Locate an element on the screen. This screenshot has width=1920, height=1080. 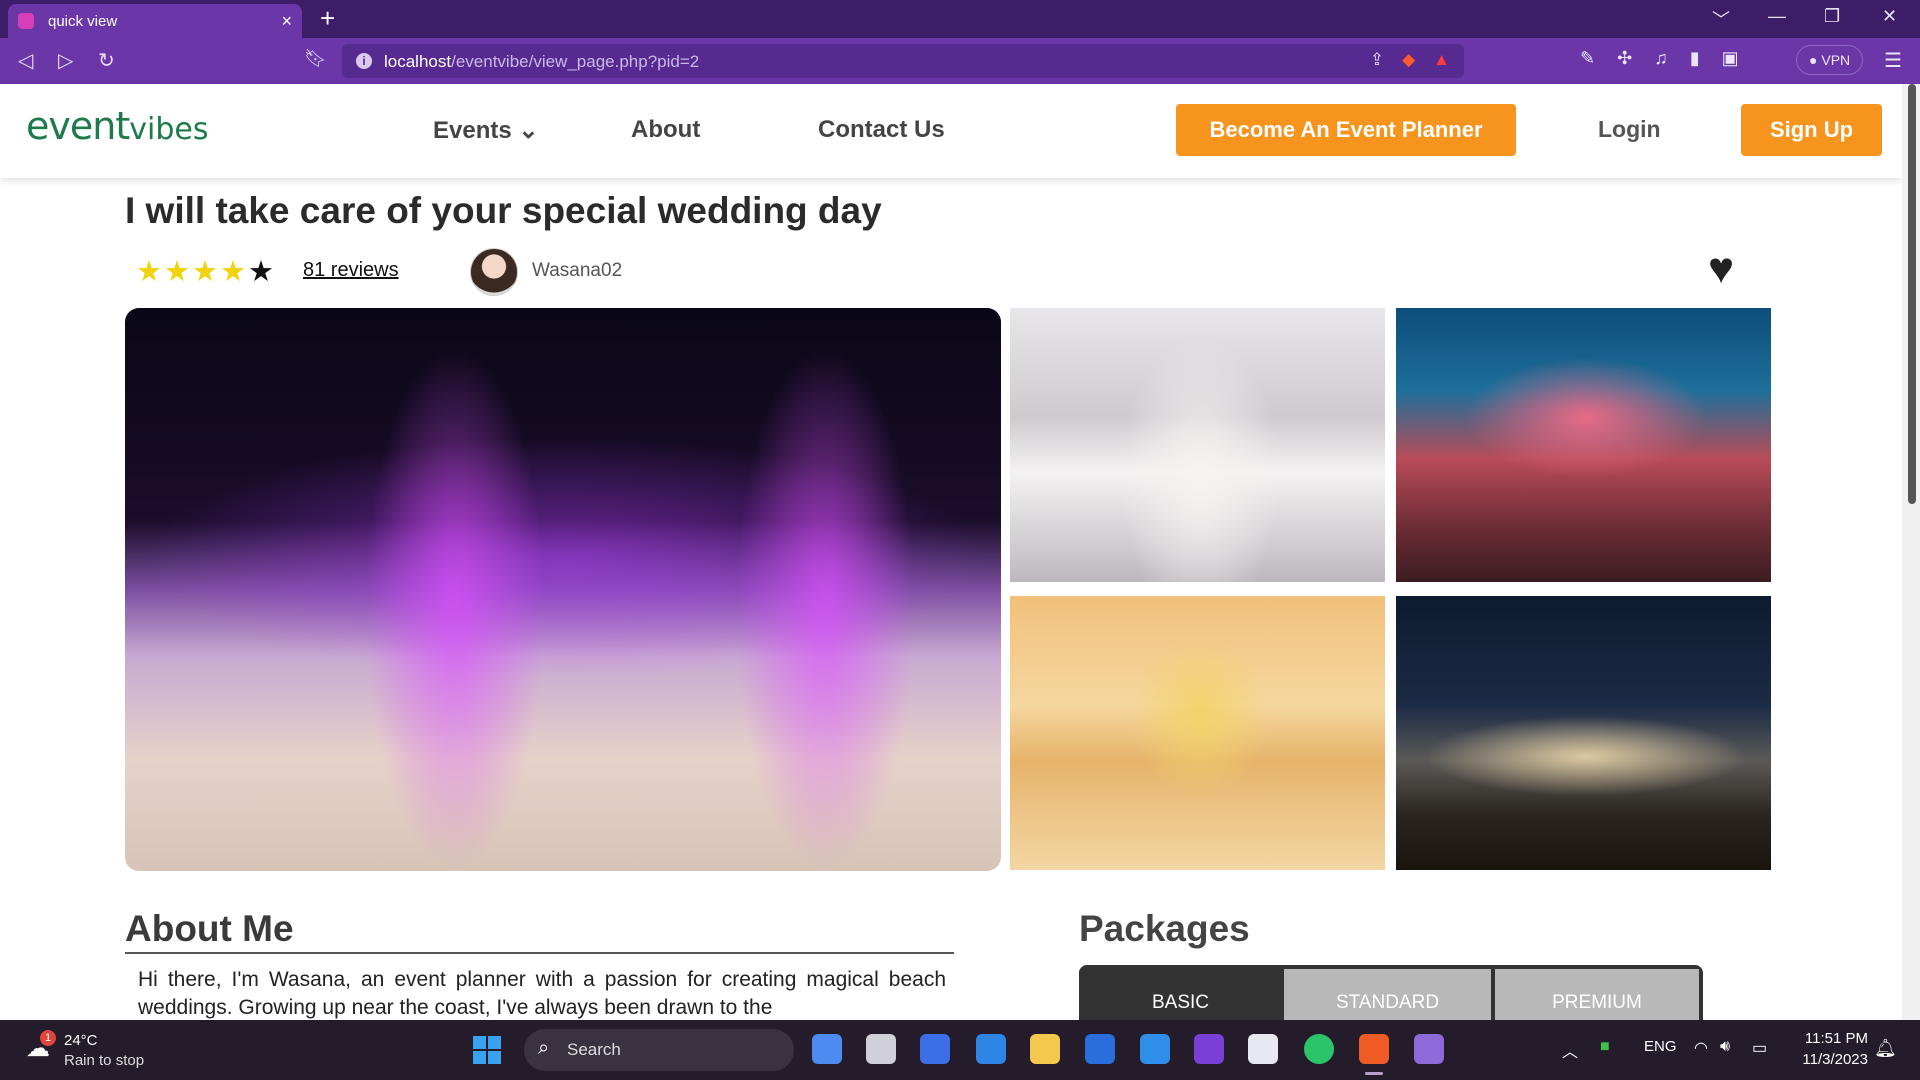
page-scrollbar is located at coordinates (1911, 552).